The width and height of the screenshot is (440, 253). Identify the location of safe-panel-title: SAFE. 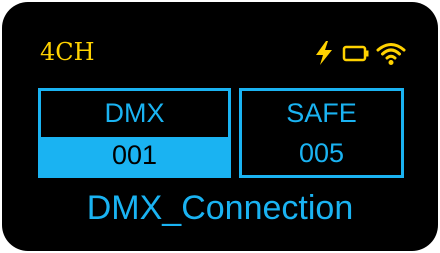
(321, 113).